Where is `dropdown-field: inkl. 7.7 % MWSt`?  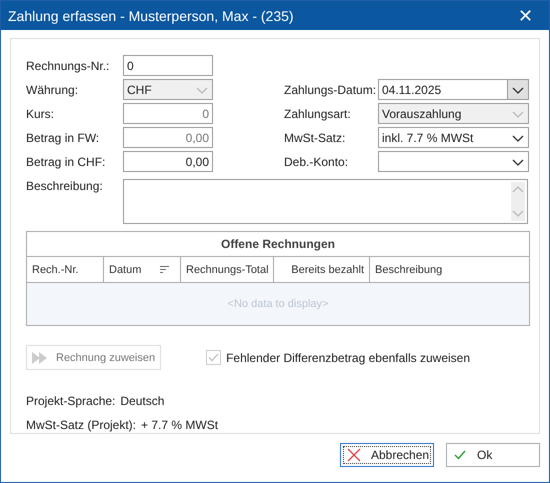
dropdown-field: inkl. 7.7 % MWSt is located at coordinates (453, 137).